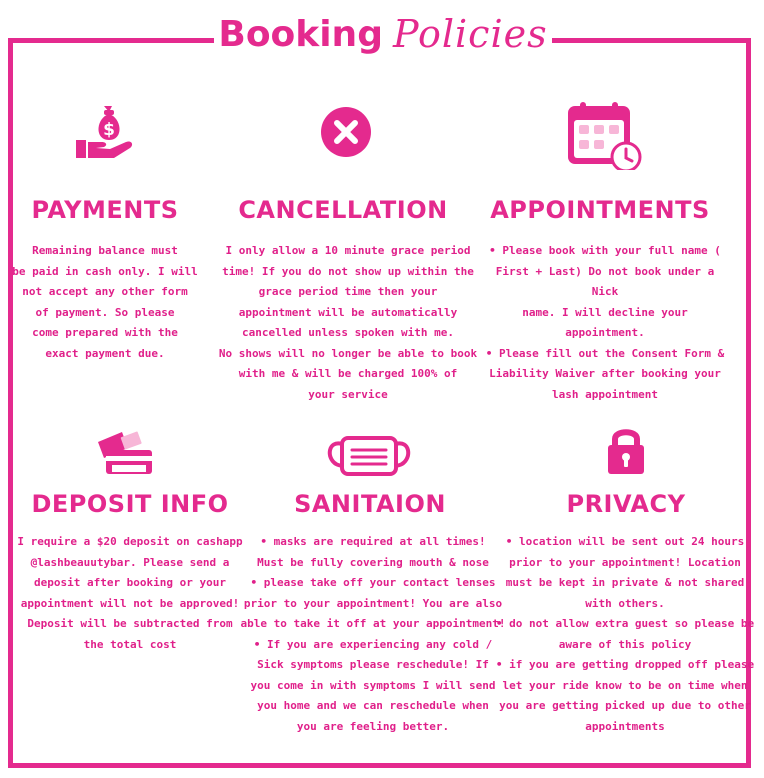 Image resolution: width=764 pixels, height=778 pixels. Describe the element at coordinates (373, 664) in the screenshot. I see `sanitation-line: Sick symptoms please reschedule! If` at that location.